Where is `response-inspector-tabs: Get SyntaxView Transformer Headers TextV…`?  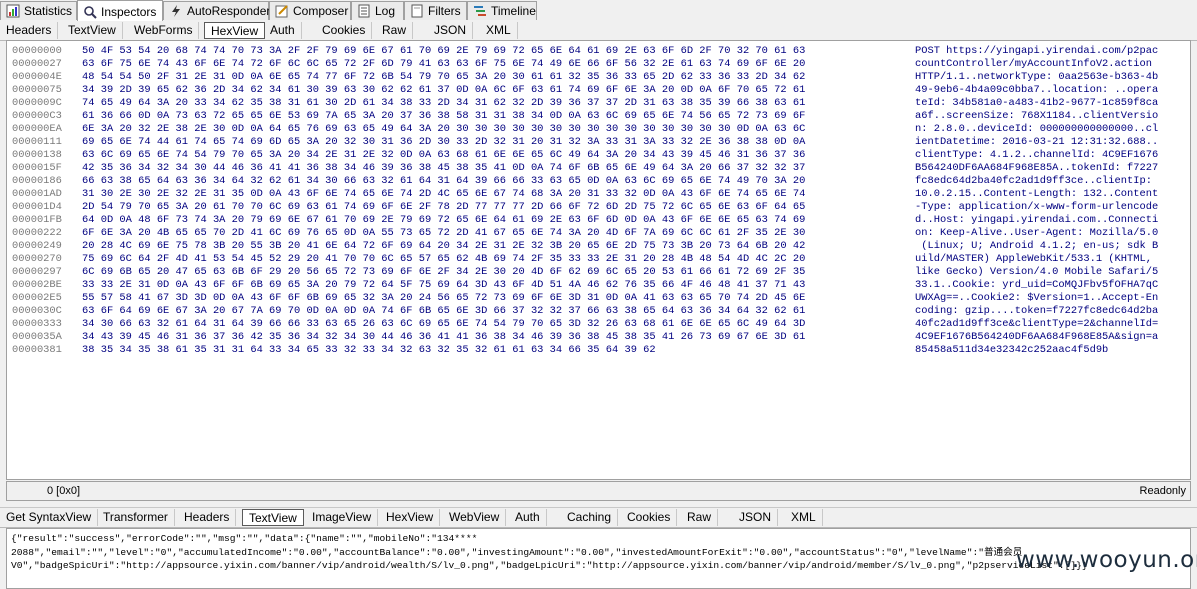 response-inspector-tabs: Get SyntaxView Transformer Headers TextV… is located at coordinates (598, 517).